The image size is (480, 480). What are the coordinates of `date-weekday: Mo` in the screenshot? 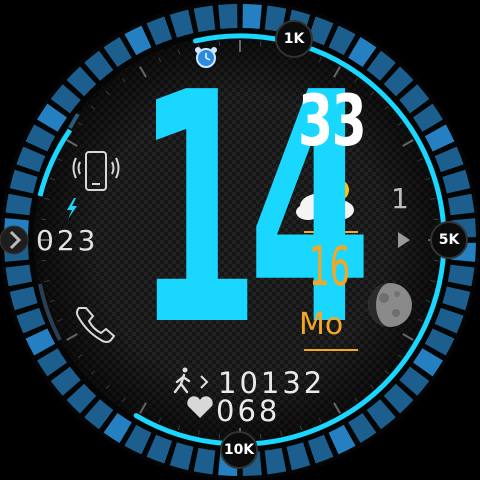 It's located at (321, 324).